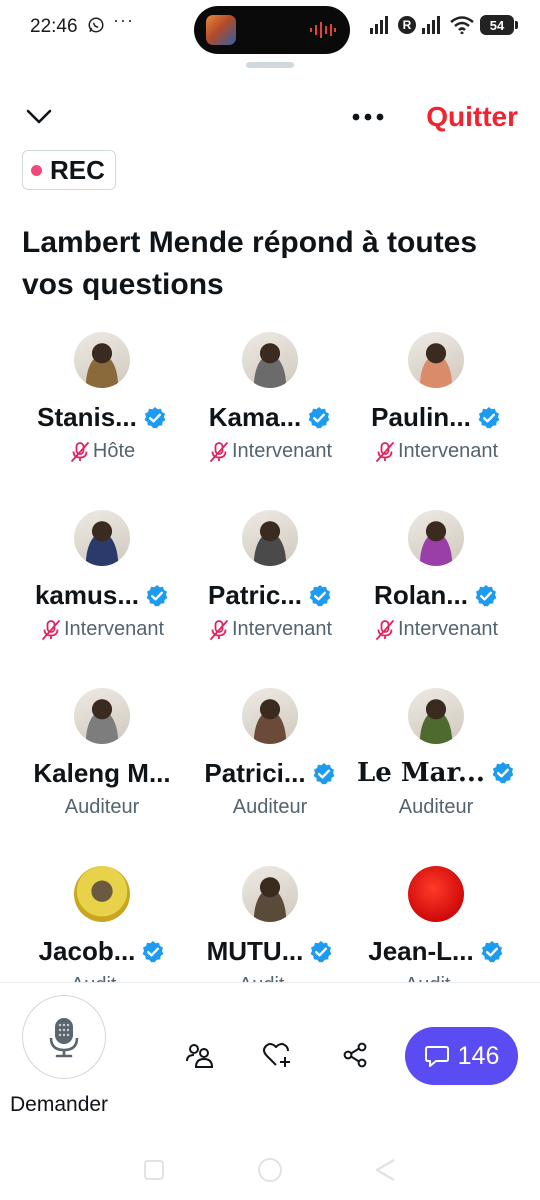 The width and height of the screenshot is (540, 1200). I want to click on participant-card: Stanis... Hôte, so click(102, 405).